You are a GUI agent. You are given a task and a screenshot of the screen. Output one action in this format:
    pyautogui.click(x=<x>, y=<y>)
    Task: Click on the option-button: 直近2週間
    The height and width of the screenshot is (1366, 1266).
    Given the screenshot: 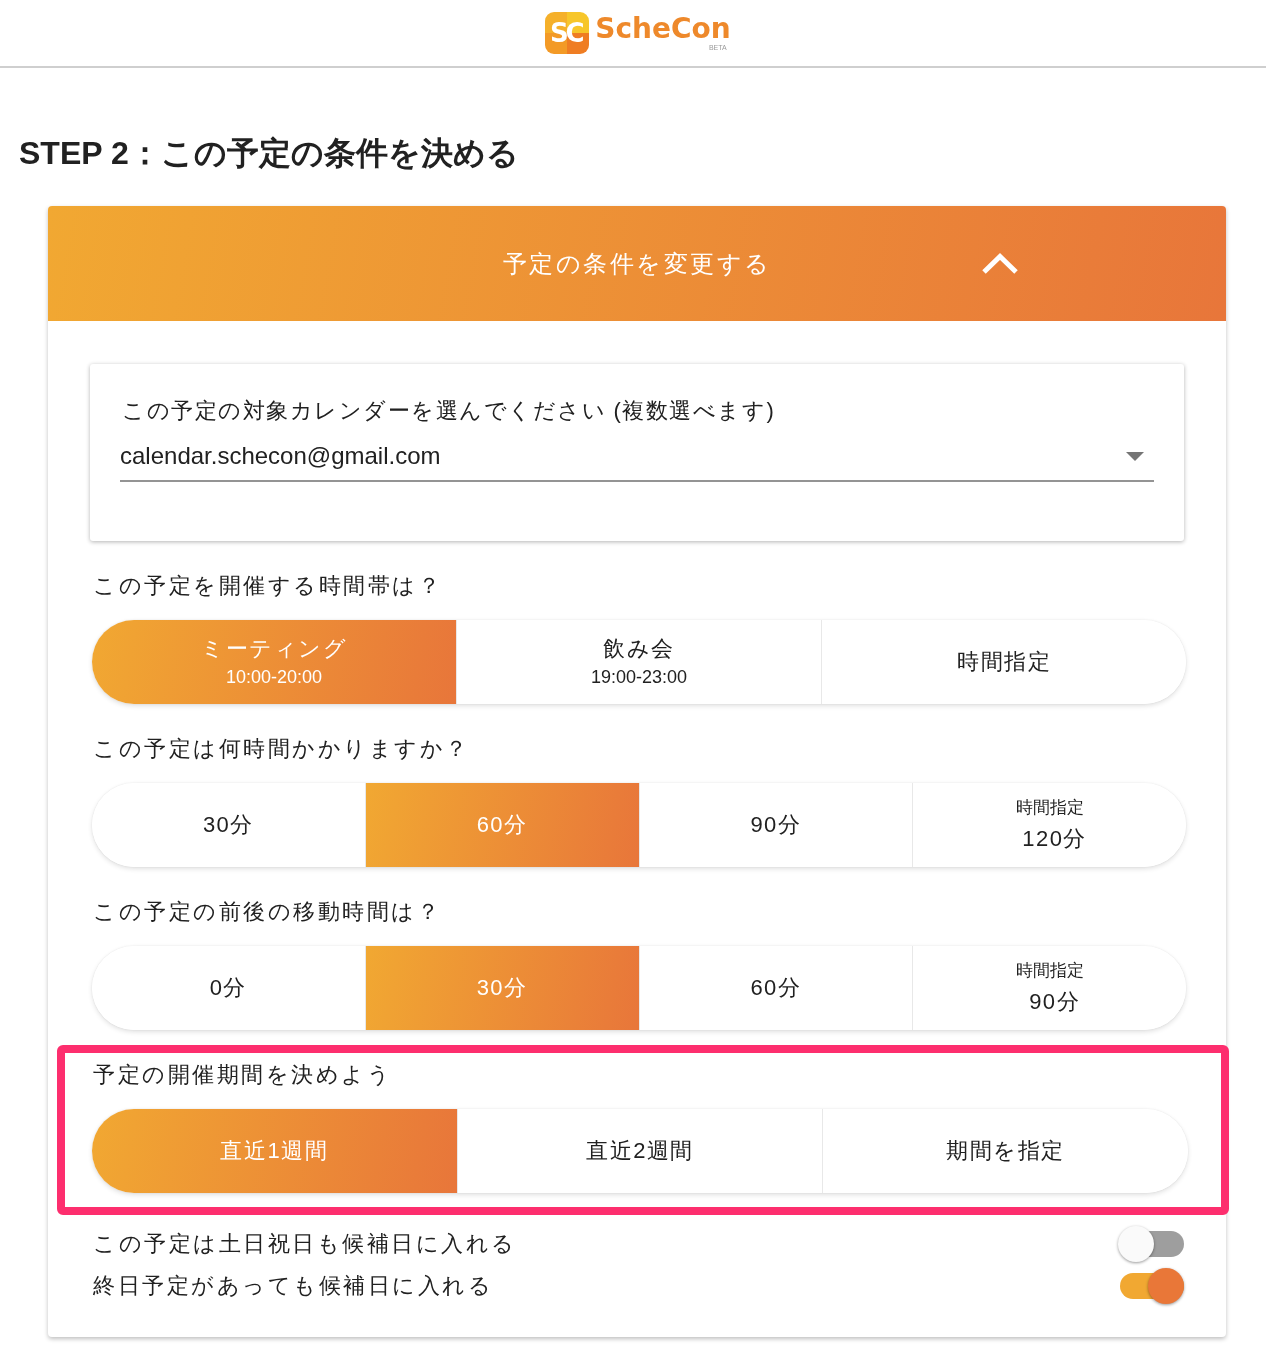 What is the action you would take?
    pyautogui.click(x=639, y=1151)
    